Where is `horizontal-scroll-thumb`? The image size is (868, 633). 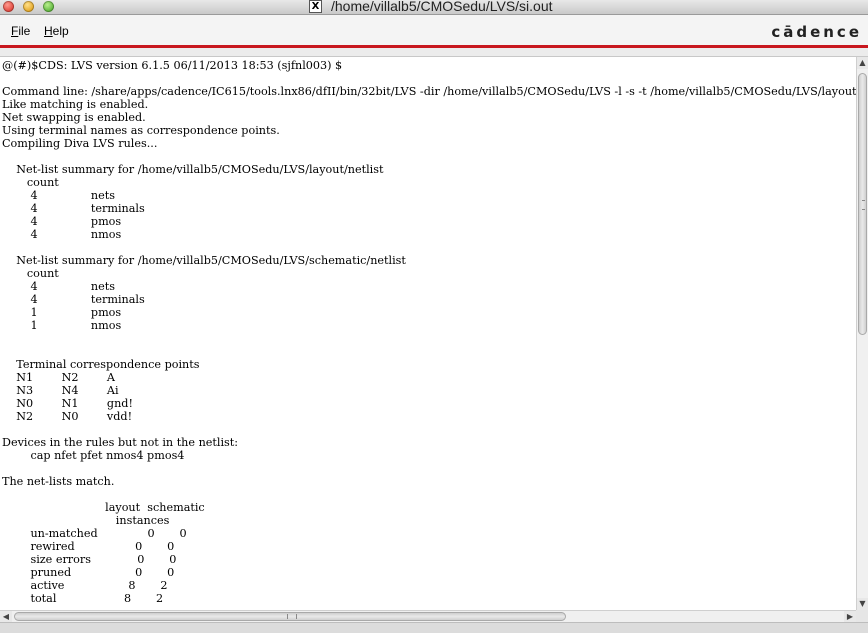
horizontal-scroll-thumb is located at coordinates (290, 616).